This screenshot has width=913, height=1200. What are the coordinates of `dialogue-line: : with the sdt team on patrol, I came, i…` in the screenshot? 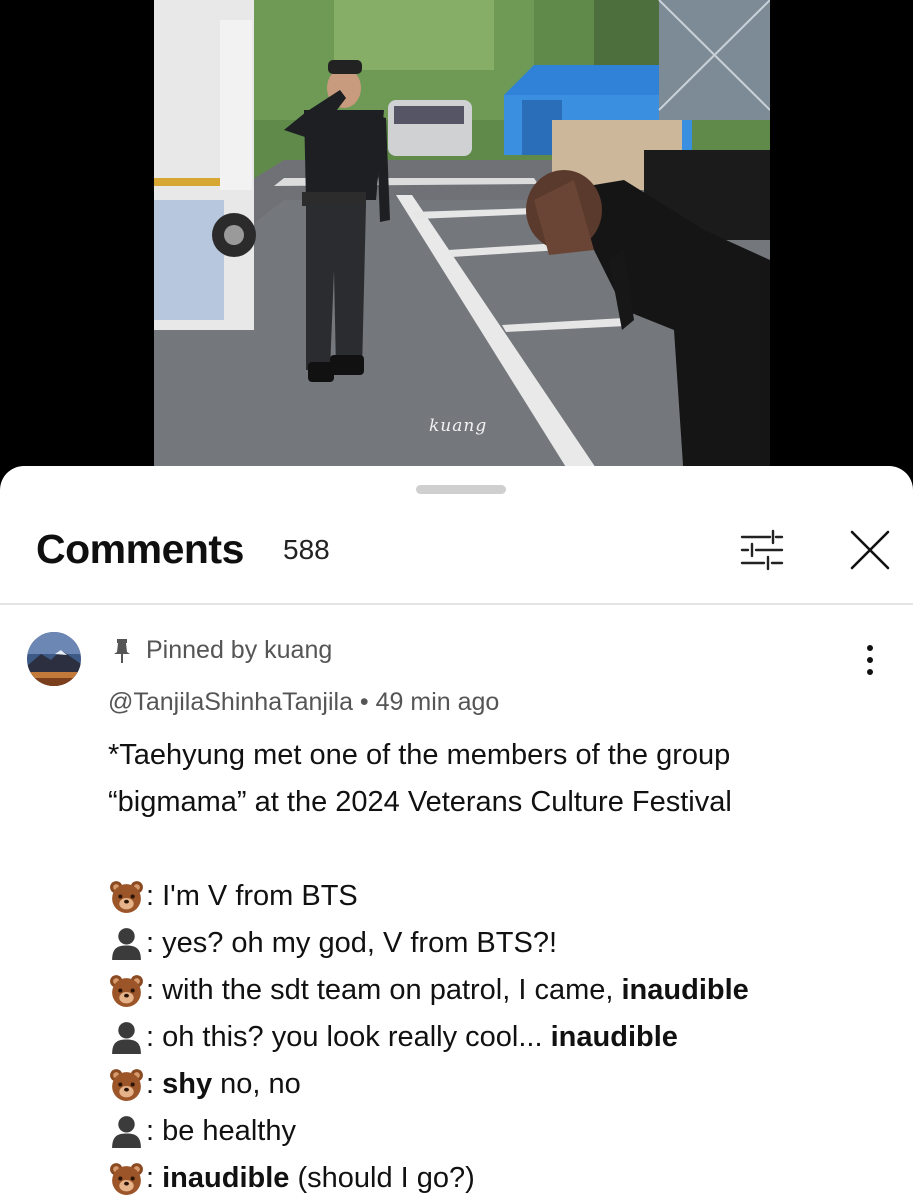 It's located at (503, 990).